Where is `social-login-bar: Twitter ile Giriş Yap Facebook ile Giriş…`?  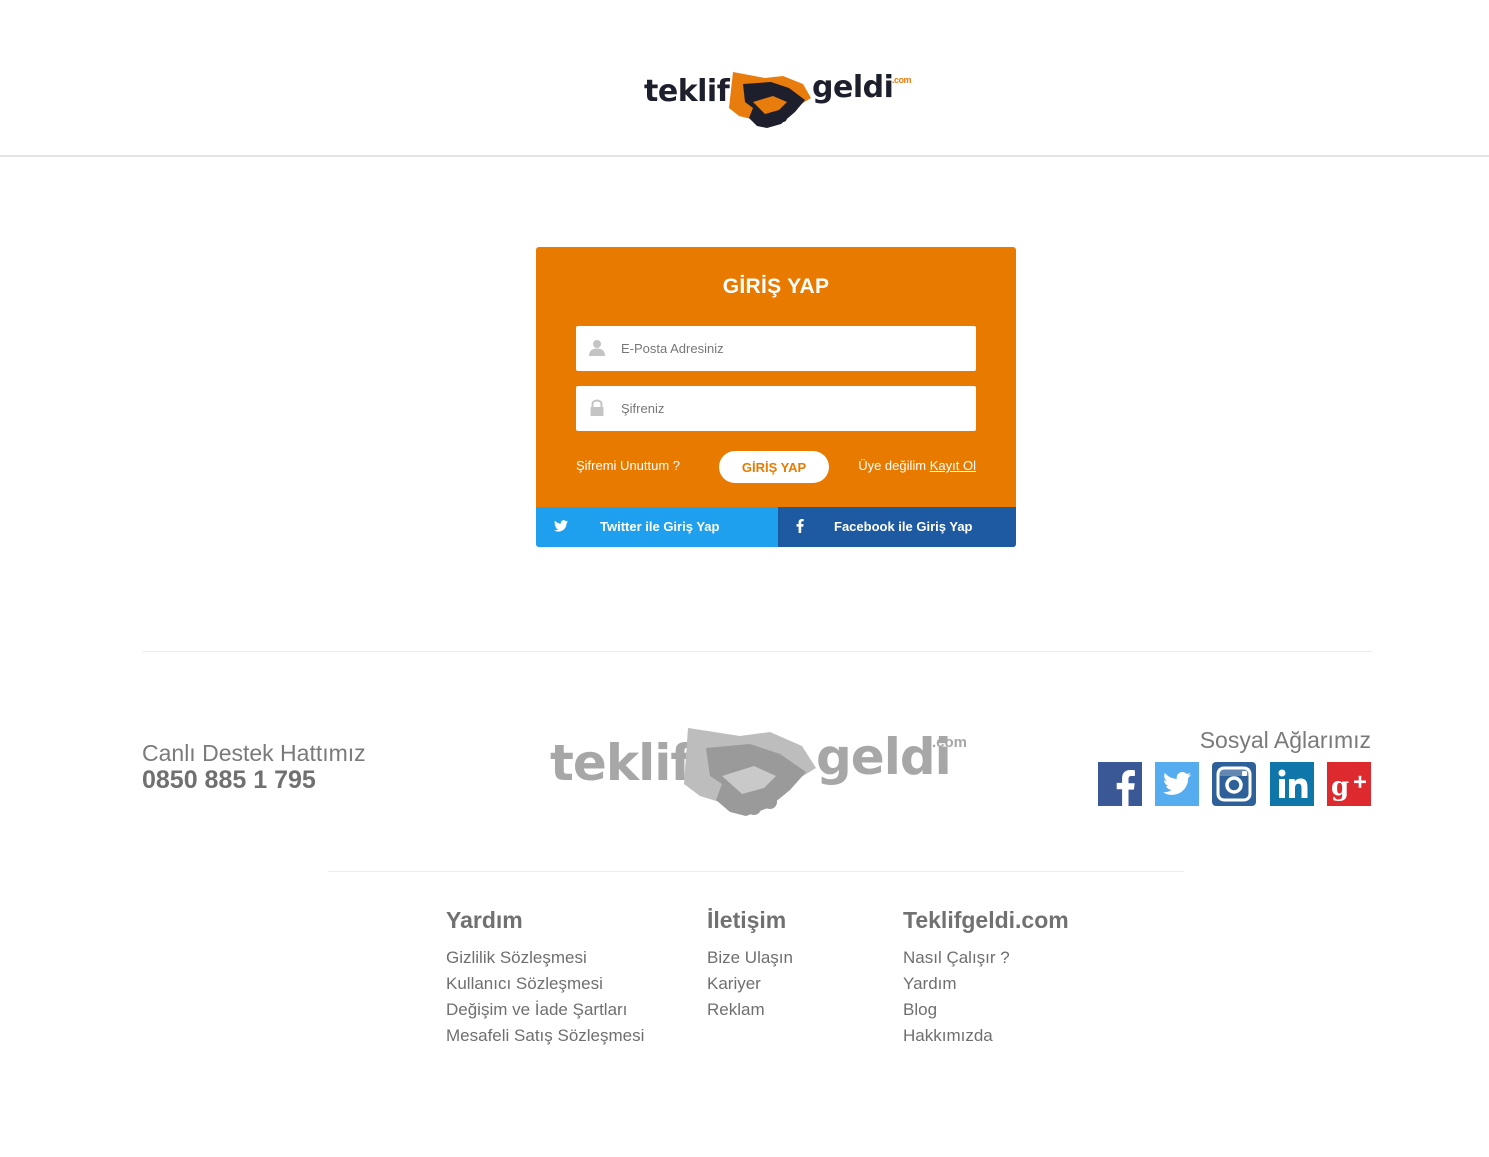
social-login-bar: Twitter ile Giriş Yap Facebook ile Giriş… is located at coordinates (776, 527).